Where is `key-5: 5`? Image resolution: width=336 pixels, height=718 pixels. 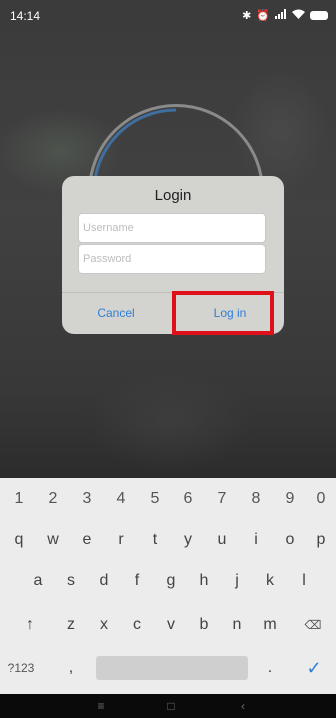 key-5: 5 is located at coordinates (155, 499).